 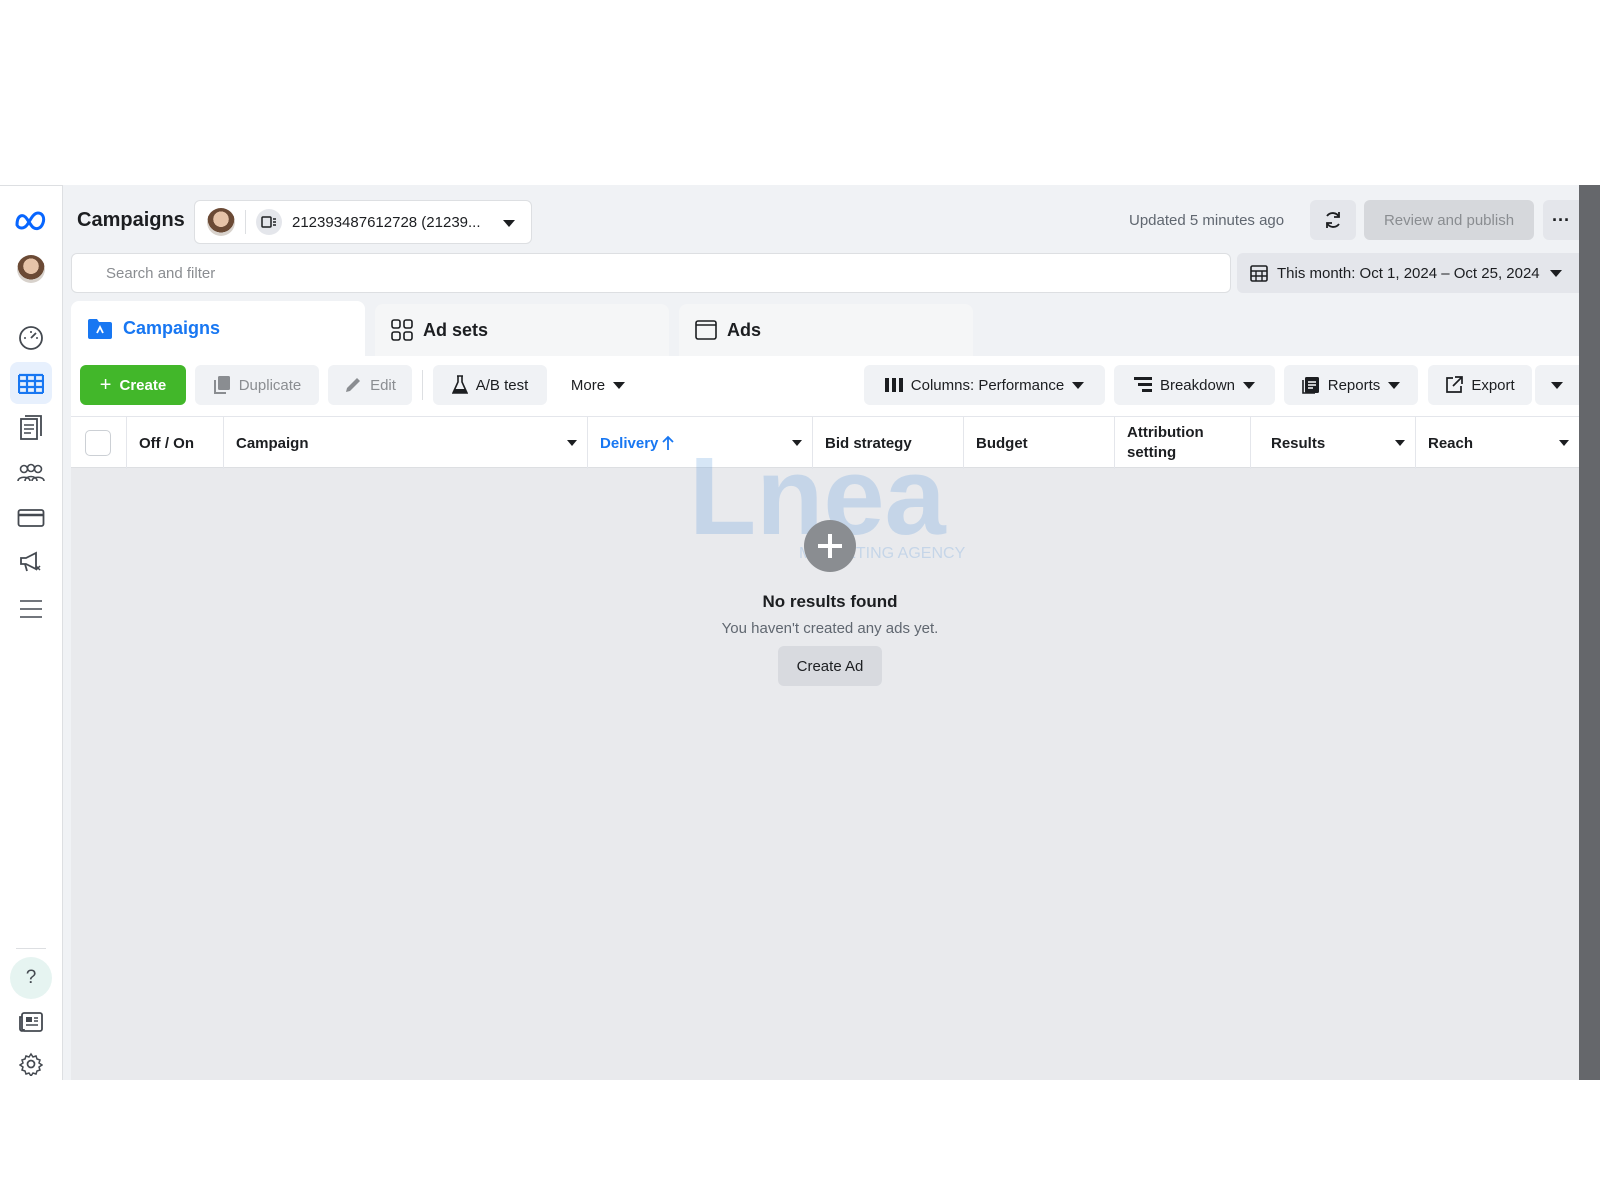 I want to click on tab-ad-sets: Ad sets, so click(x=522, y=330).